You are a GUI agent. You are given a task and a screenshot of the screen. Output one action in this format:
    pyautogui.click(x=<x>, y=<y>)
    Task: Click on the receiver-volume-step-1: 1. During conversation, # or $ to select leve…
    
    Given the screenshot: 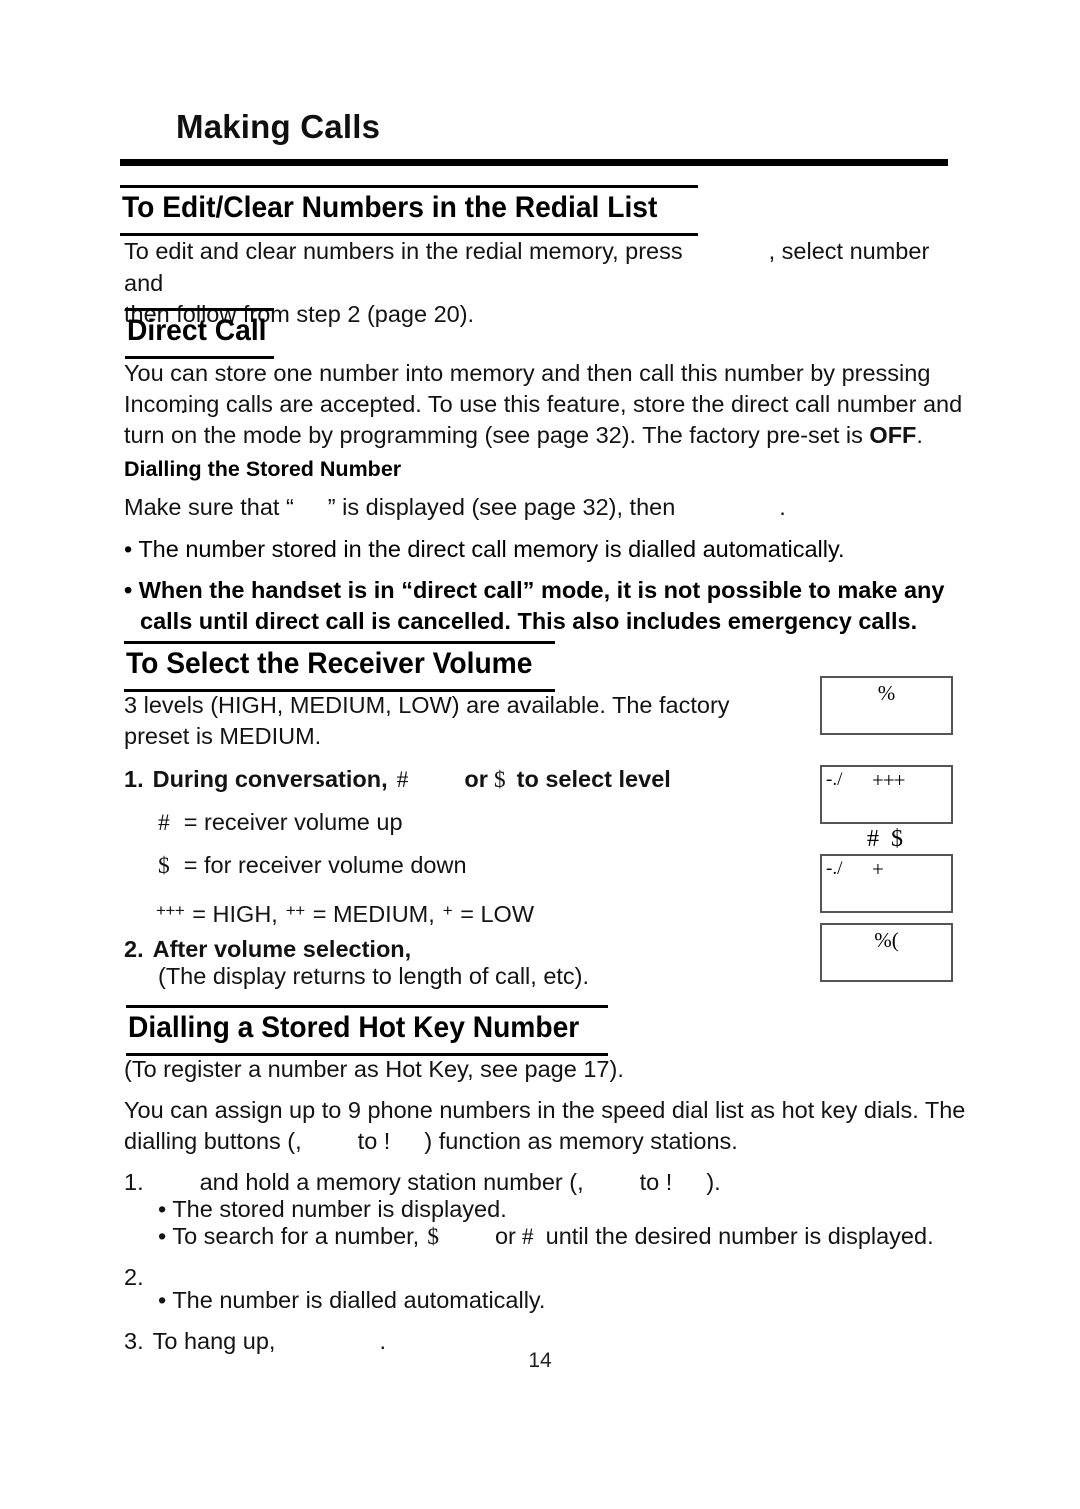 What is the action you would take?
    pyautogui.click(x=474, y=780)
    